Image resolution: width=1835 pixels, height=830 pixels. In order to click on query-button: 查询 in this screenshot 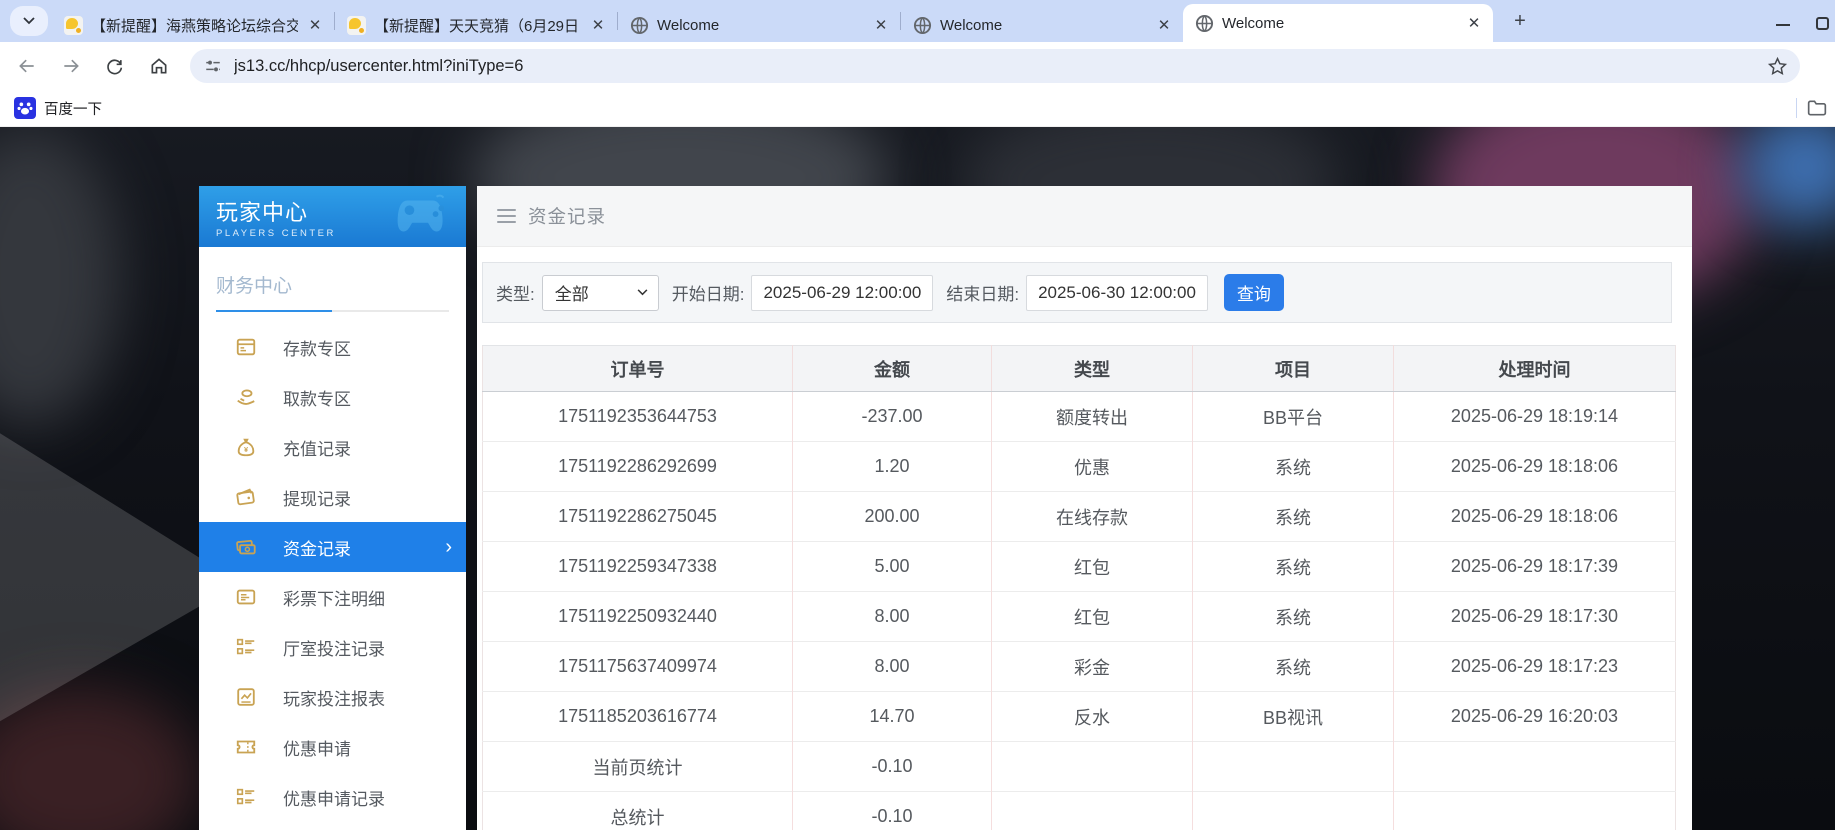, I will do `click(1253, 292)`.